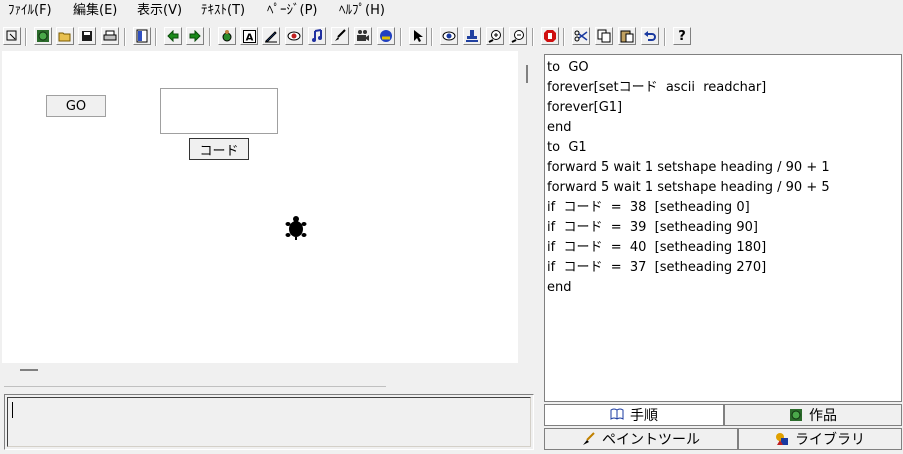 The image size is (903, 454). What do you see at coordinates (219, 111) in the screenshot?
I see `text-box` at bounding box center [219, 111].